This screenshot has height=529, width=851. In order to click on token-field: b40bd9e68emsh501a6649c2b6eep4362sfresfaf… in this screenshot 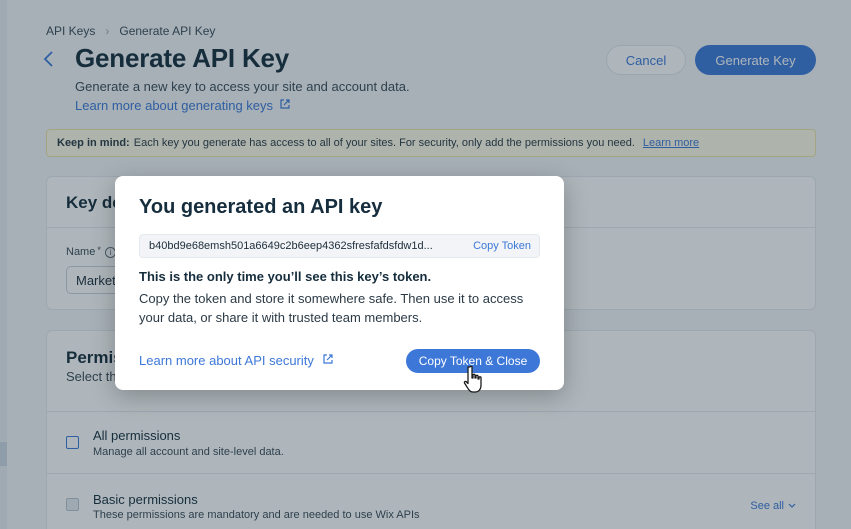, I will do `click(339, 246)`.